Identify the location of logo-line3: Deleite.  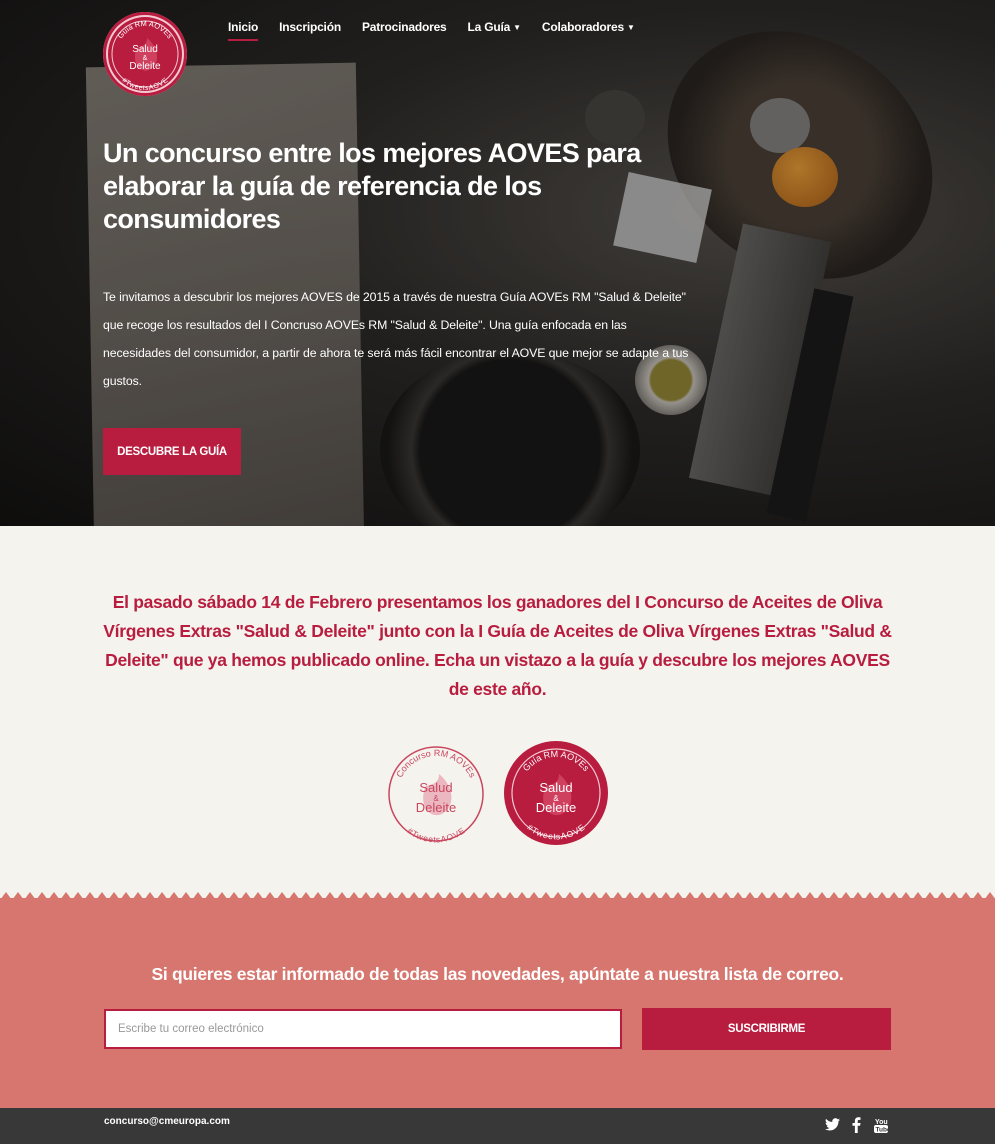
(145, 66).